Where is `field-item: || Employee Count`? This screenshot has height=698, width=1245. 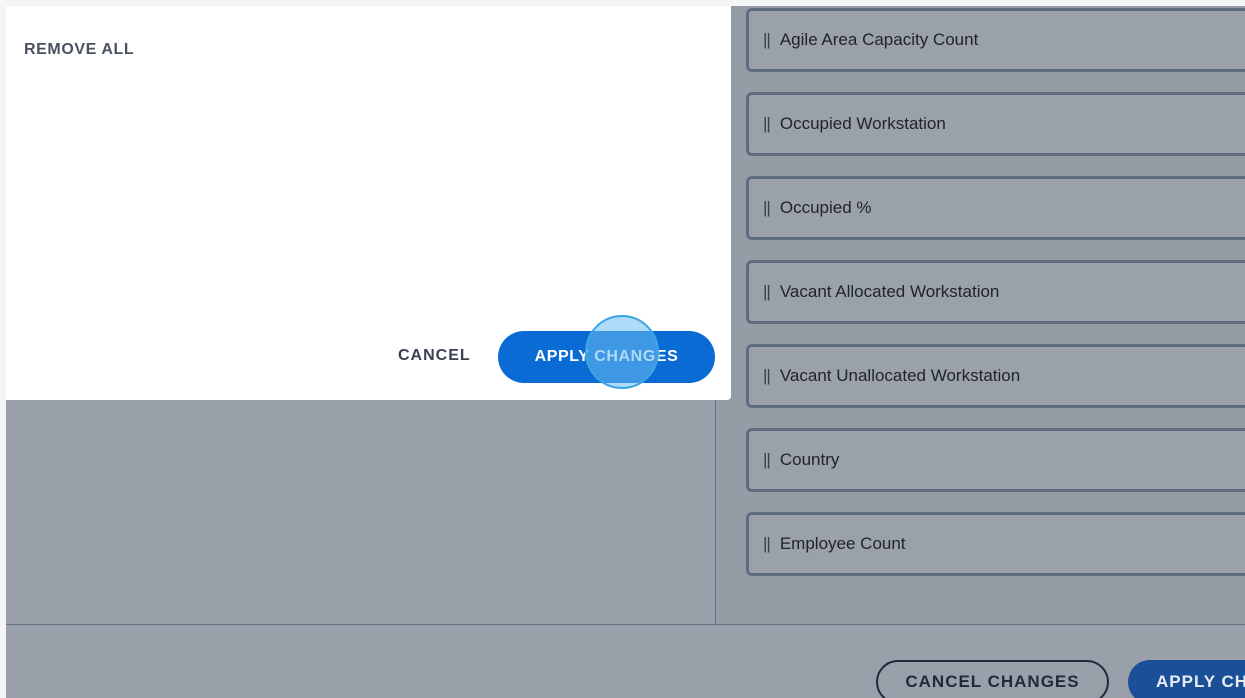 field-item: || Employee Count is located at coordinates (995, 544).